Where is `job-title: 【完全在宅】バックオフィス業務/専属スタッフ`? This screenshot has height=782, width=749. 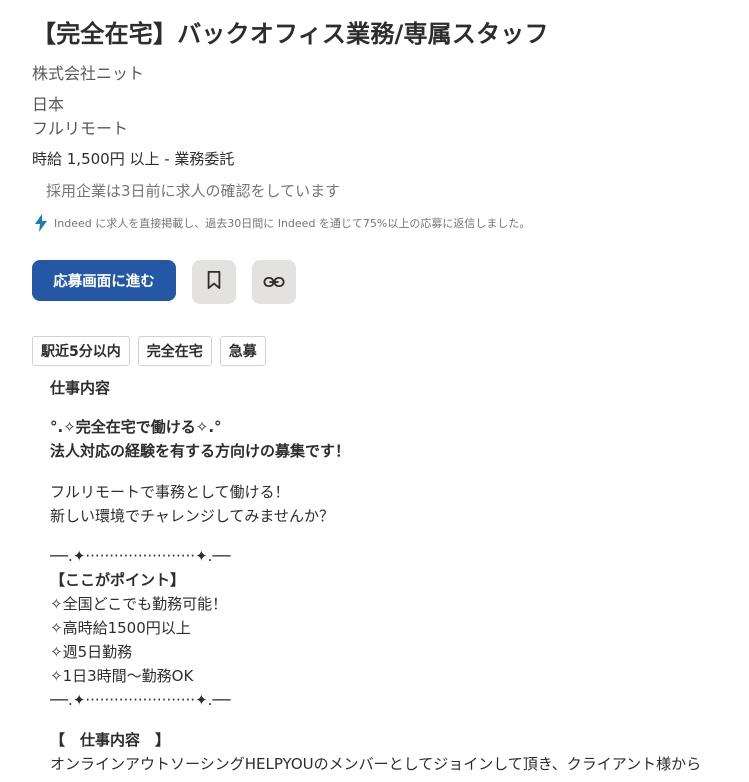 job-title: 【完全在宅】バックオフィス業務/専属スタッフ is located at coordinates (290, 34).